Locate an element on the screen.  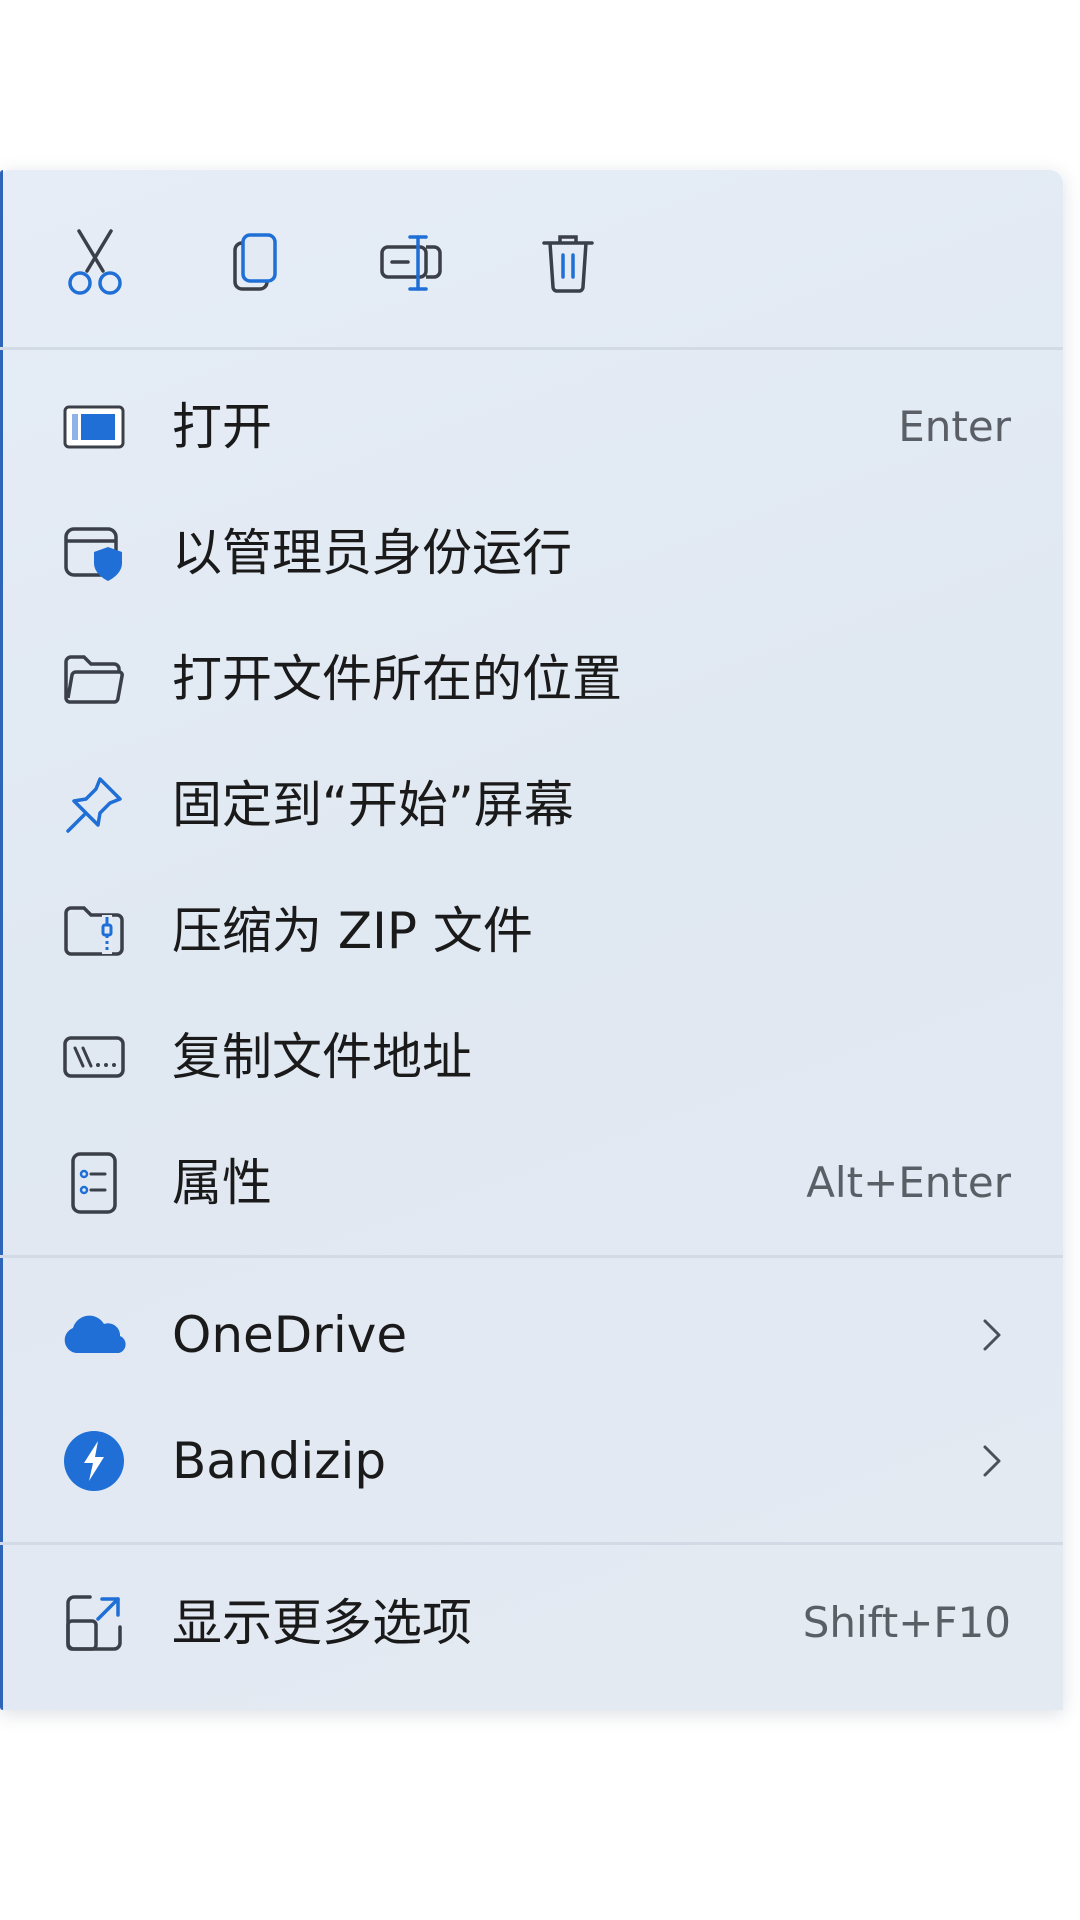
menu-item-label: 固定到“开始”屏幕 is located at coordinates (373, 805).